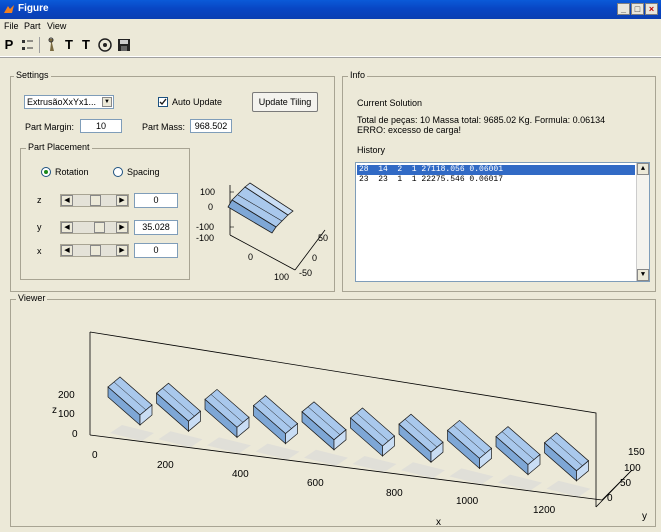 This screenshot has height=532, width=661. I want to click on x-slider-right-arrow: ▶, so click(122, 250).